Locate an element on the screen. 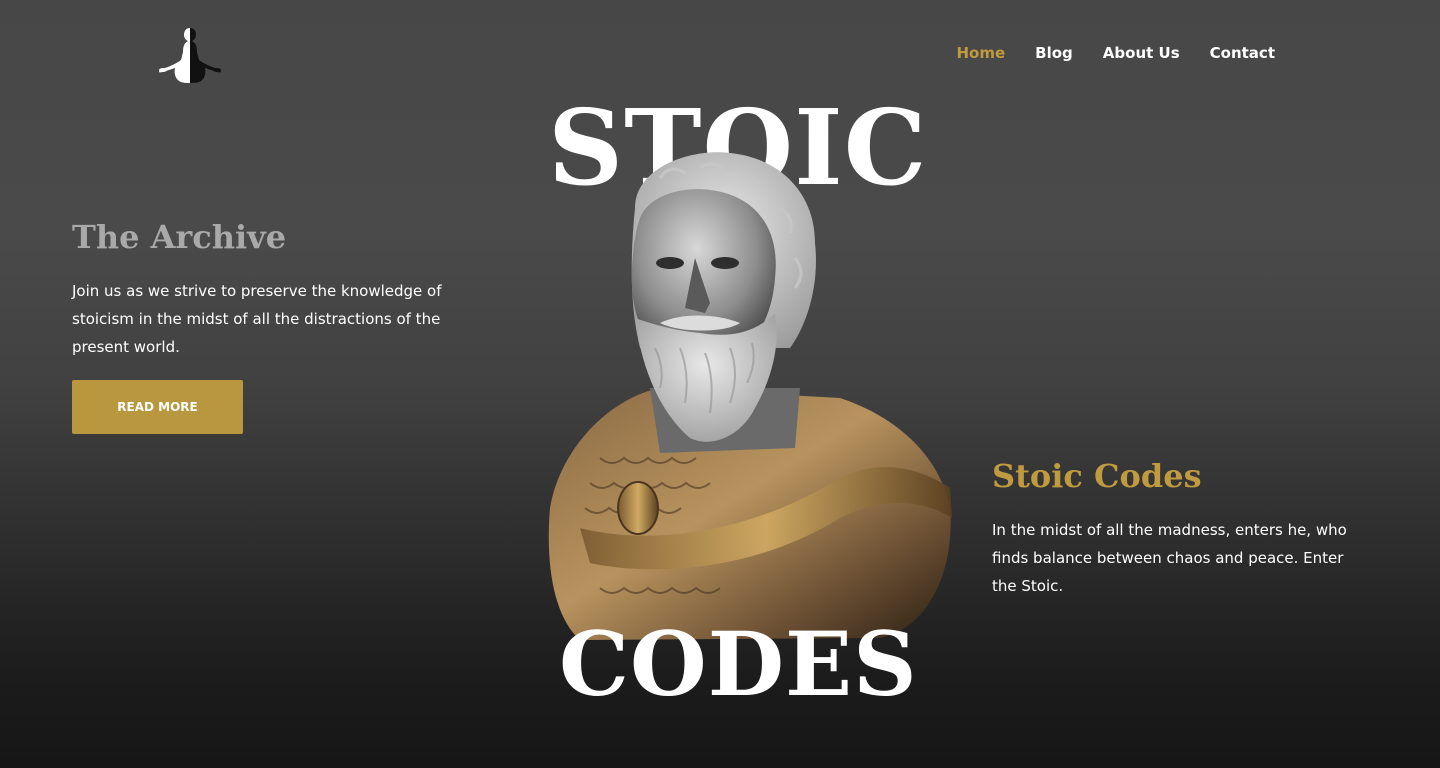  nav-home: Home is located at coordinates (981, 53).